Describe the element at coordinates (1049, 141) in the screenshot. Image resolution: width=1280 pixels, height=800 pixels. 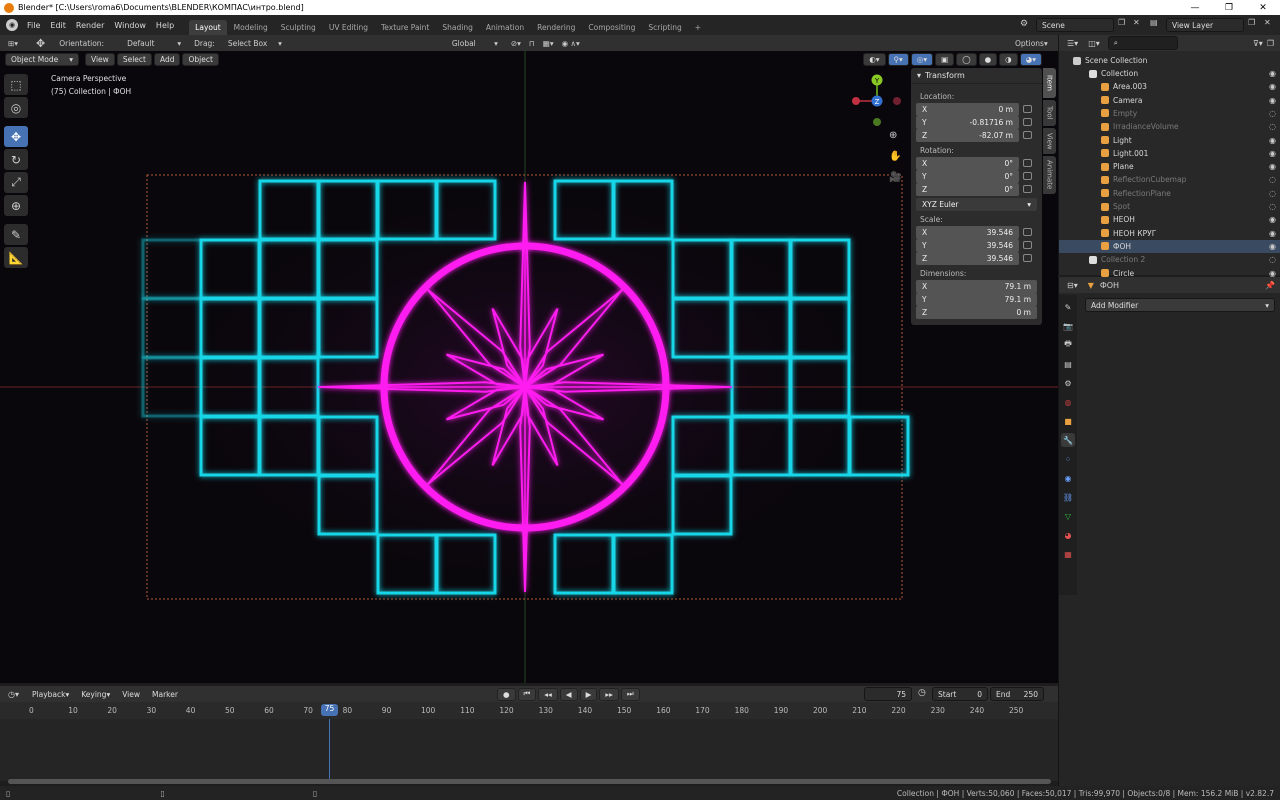
I see `tab-view: View` at that location.